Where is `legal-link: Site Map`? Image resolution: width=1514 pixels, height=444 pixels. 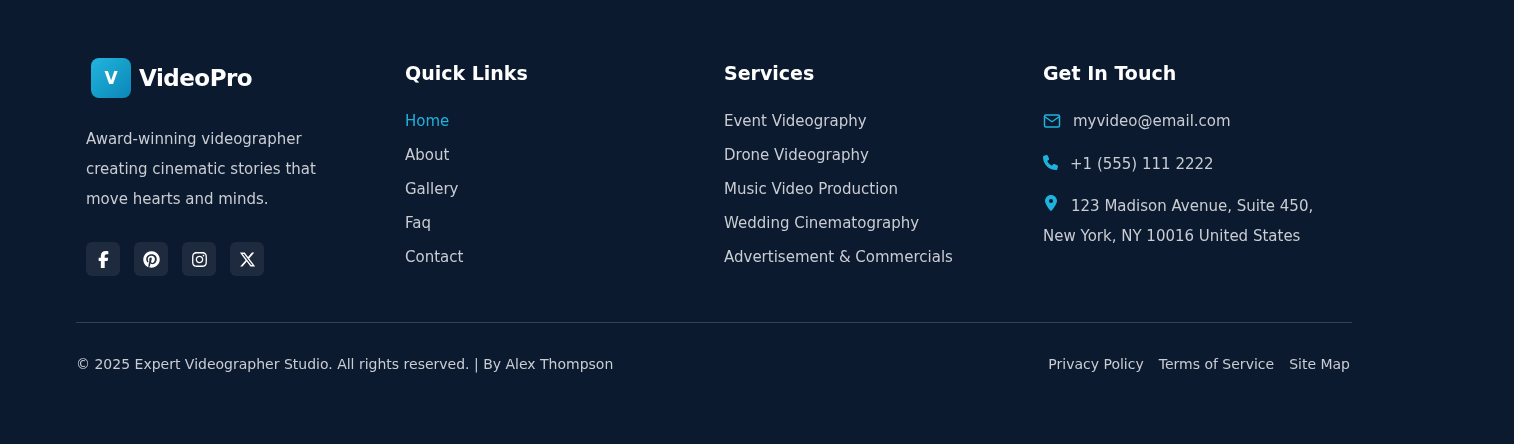
legal-link: Site Map is located at coordinates (1319, 364).